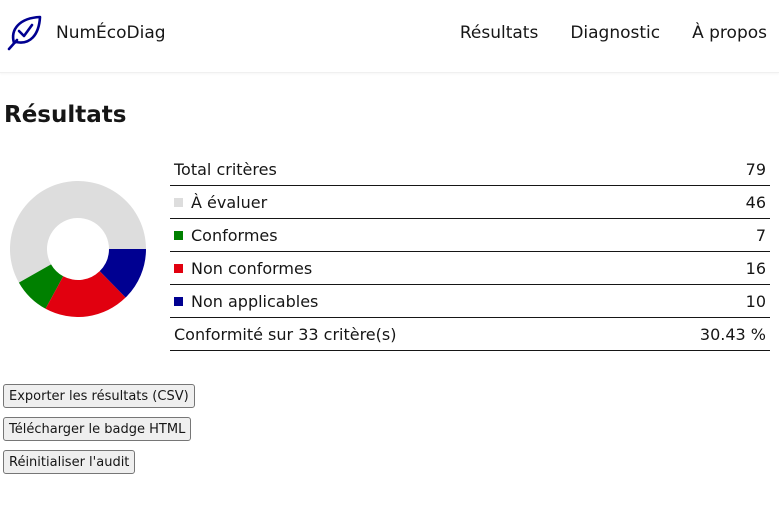 The width and height of the screenshot is (779, 506). I want to click on conformity-label: Conformité sur 33 critère(s), so click(397, 334).